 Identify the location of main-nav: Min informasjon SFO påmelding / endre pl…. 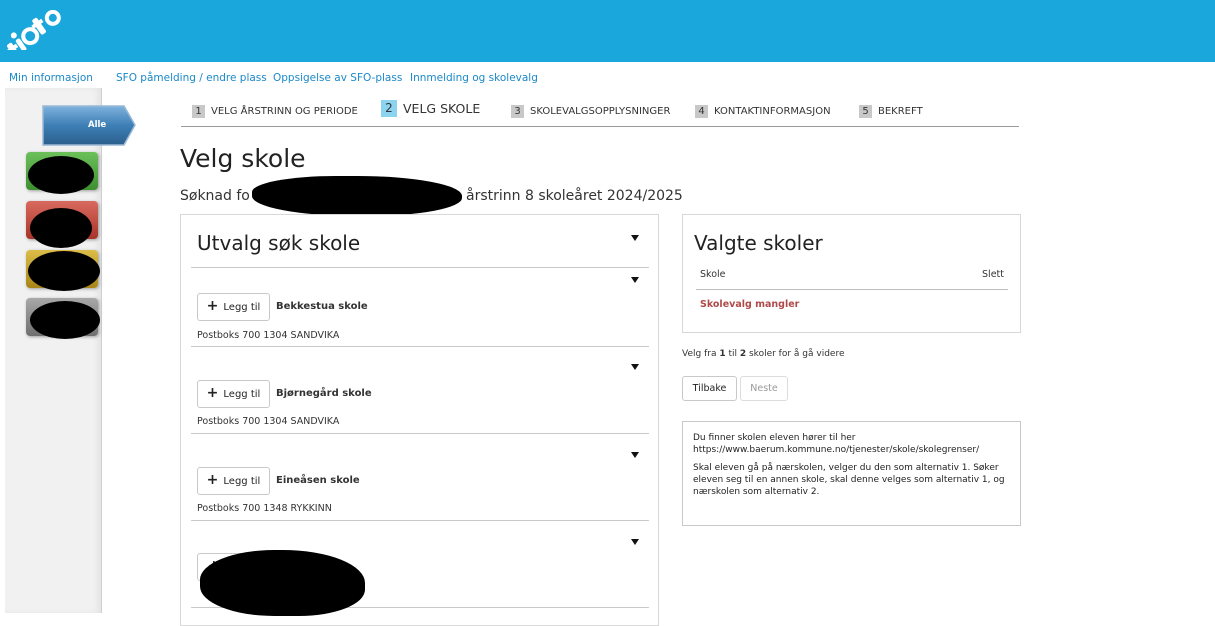
(607, 77).